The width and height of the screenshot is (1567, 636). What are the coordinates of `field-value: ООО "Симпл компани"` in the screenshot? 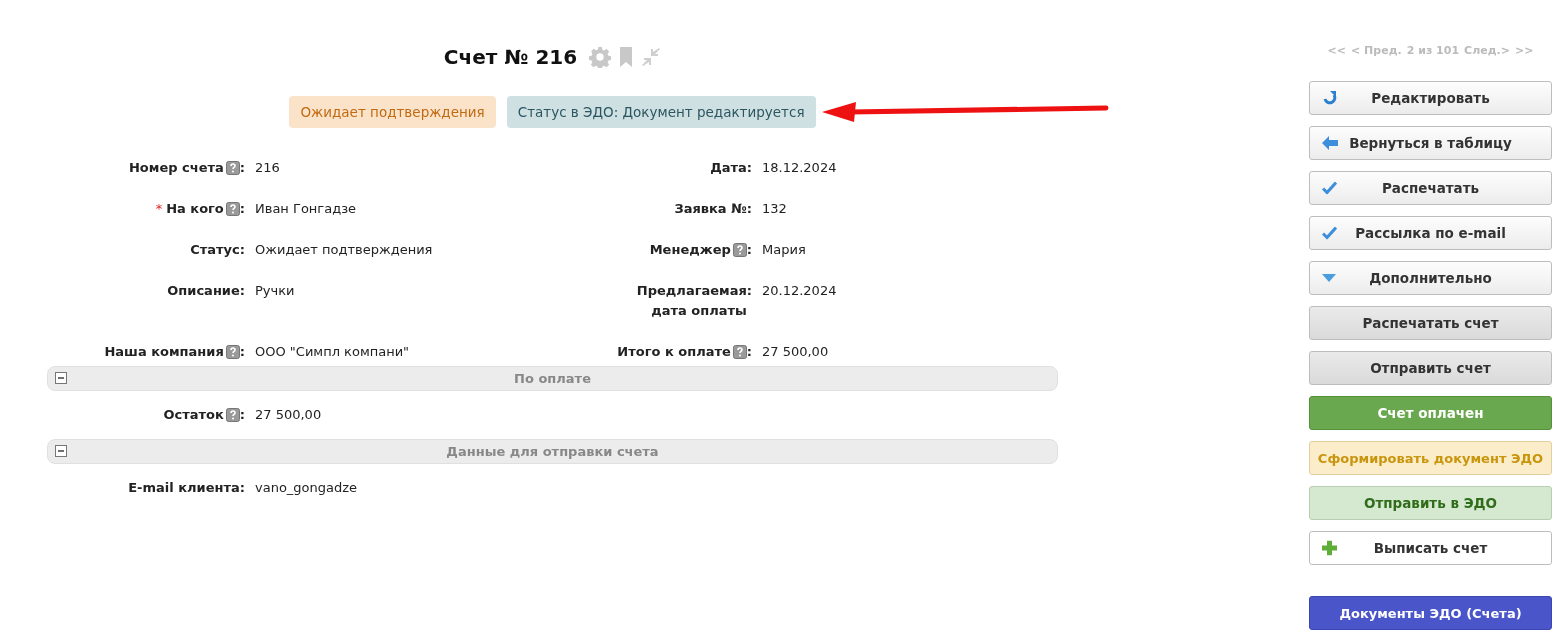 It's located at (333, 352).